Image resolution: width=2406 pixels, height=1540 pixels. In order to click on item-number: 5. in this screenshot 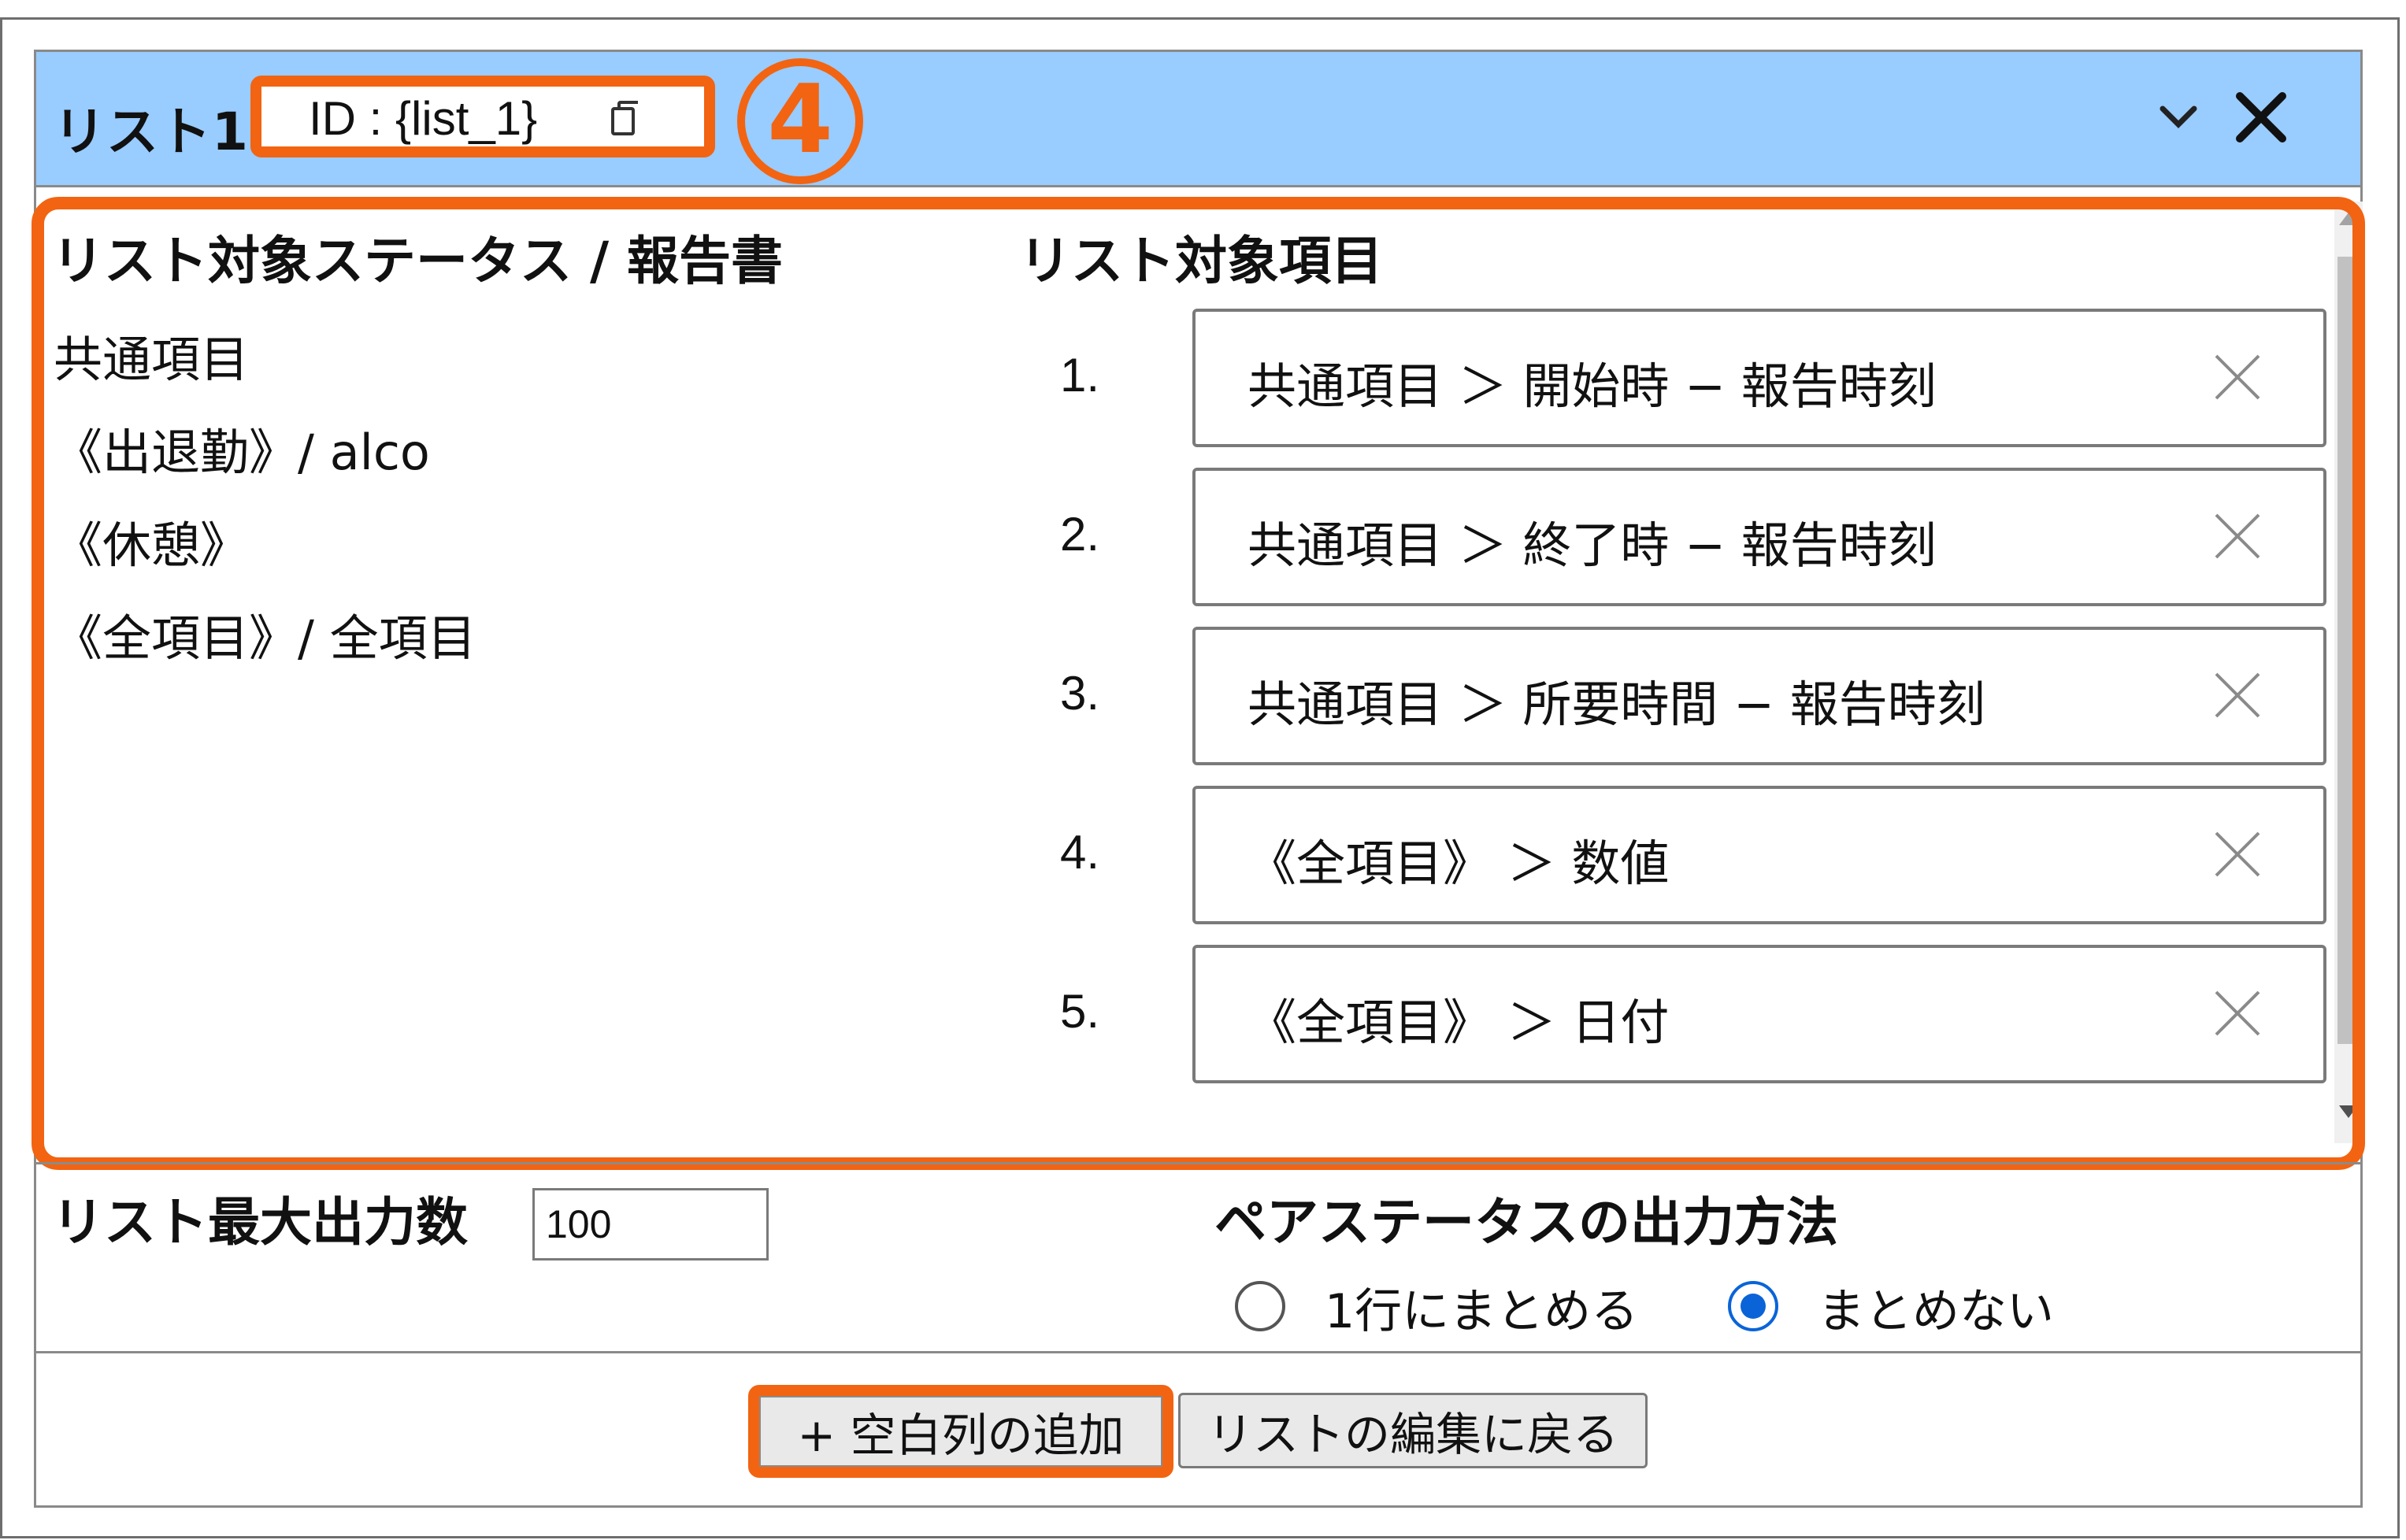, I will do `click(1080, 1011)`.